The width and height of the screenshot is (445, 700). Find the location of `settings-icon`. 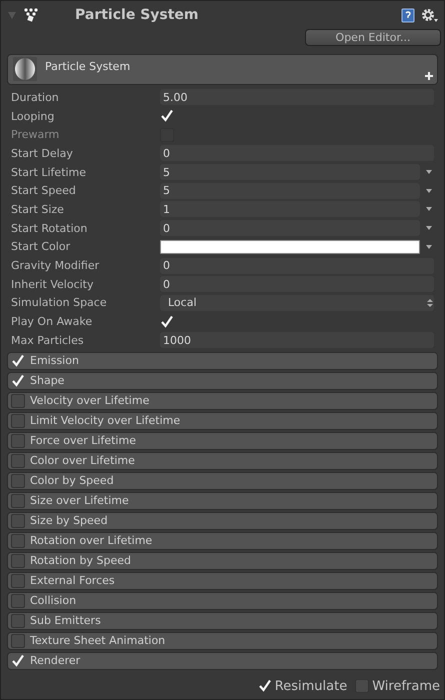

settings-icon is located at coordinates (429, 15).